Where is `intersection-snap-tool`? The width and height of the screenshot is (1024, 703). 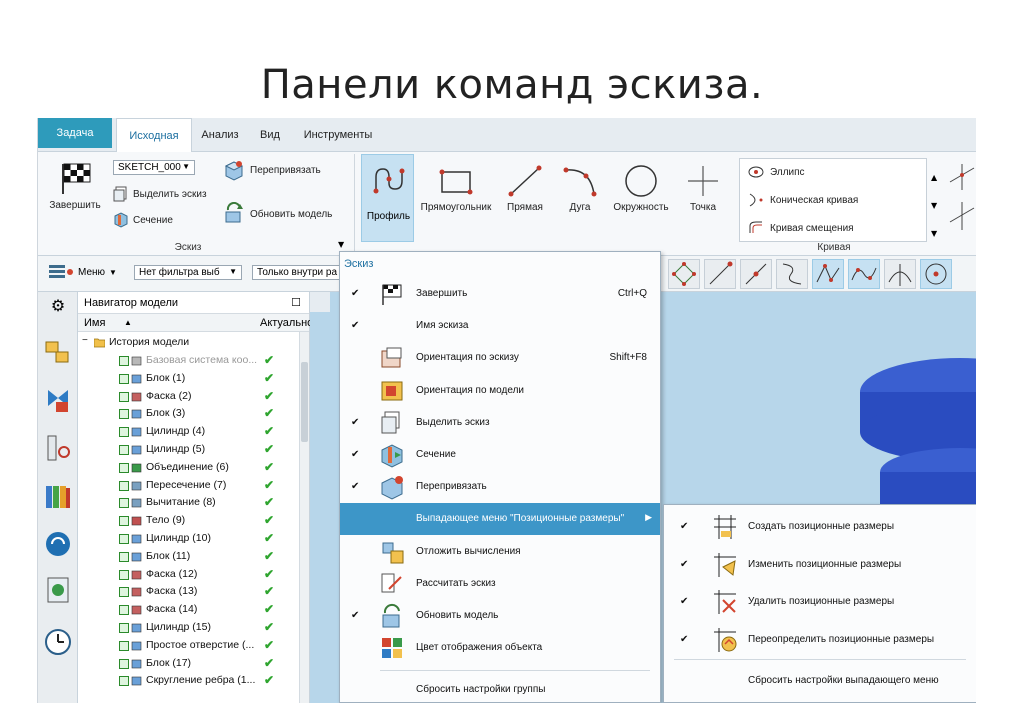 intersection-snap-tool is located at coordinates (900, 274).